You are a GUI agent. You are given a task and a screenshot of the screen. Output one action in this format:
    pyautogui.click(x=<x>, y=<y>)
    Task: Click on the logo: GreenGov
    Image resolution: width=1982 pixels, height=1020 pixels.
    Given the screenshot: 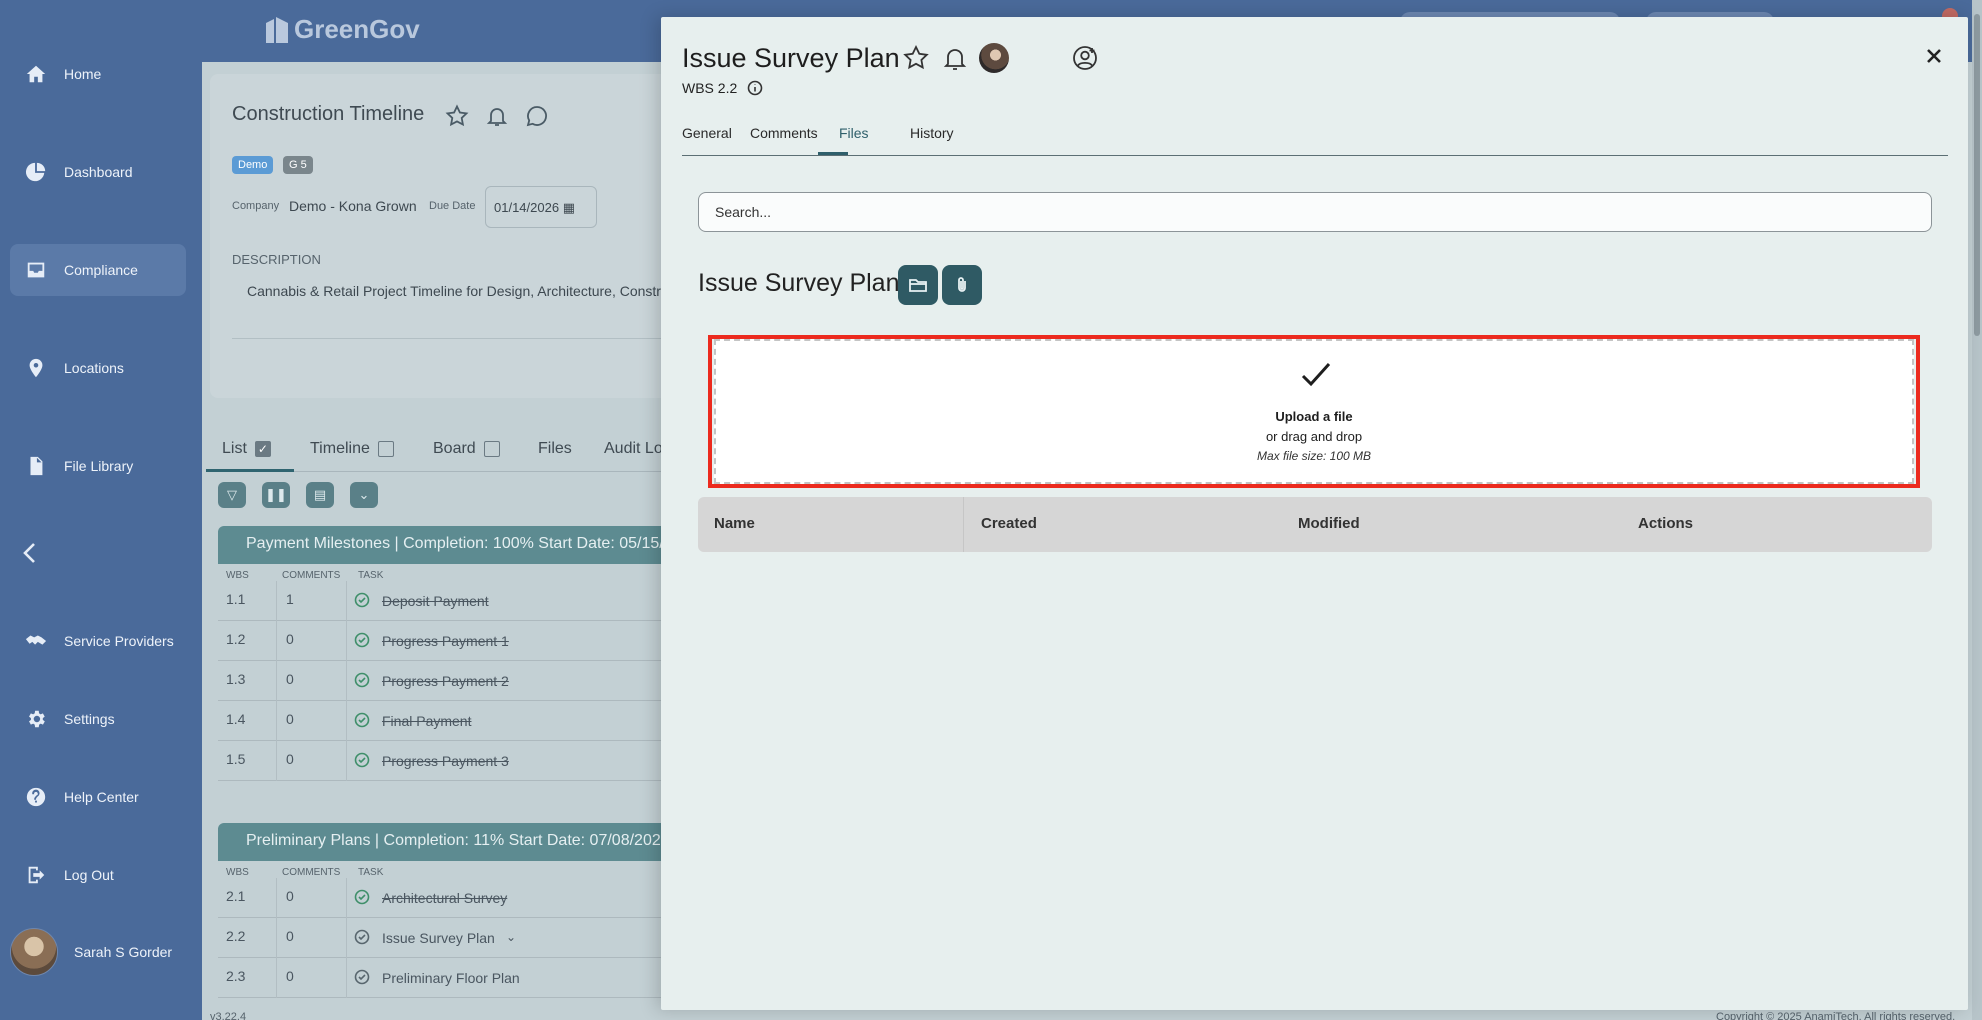 What is the action you would take?
    pyautogui.click(x=342, y=29)
    